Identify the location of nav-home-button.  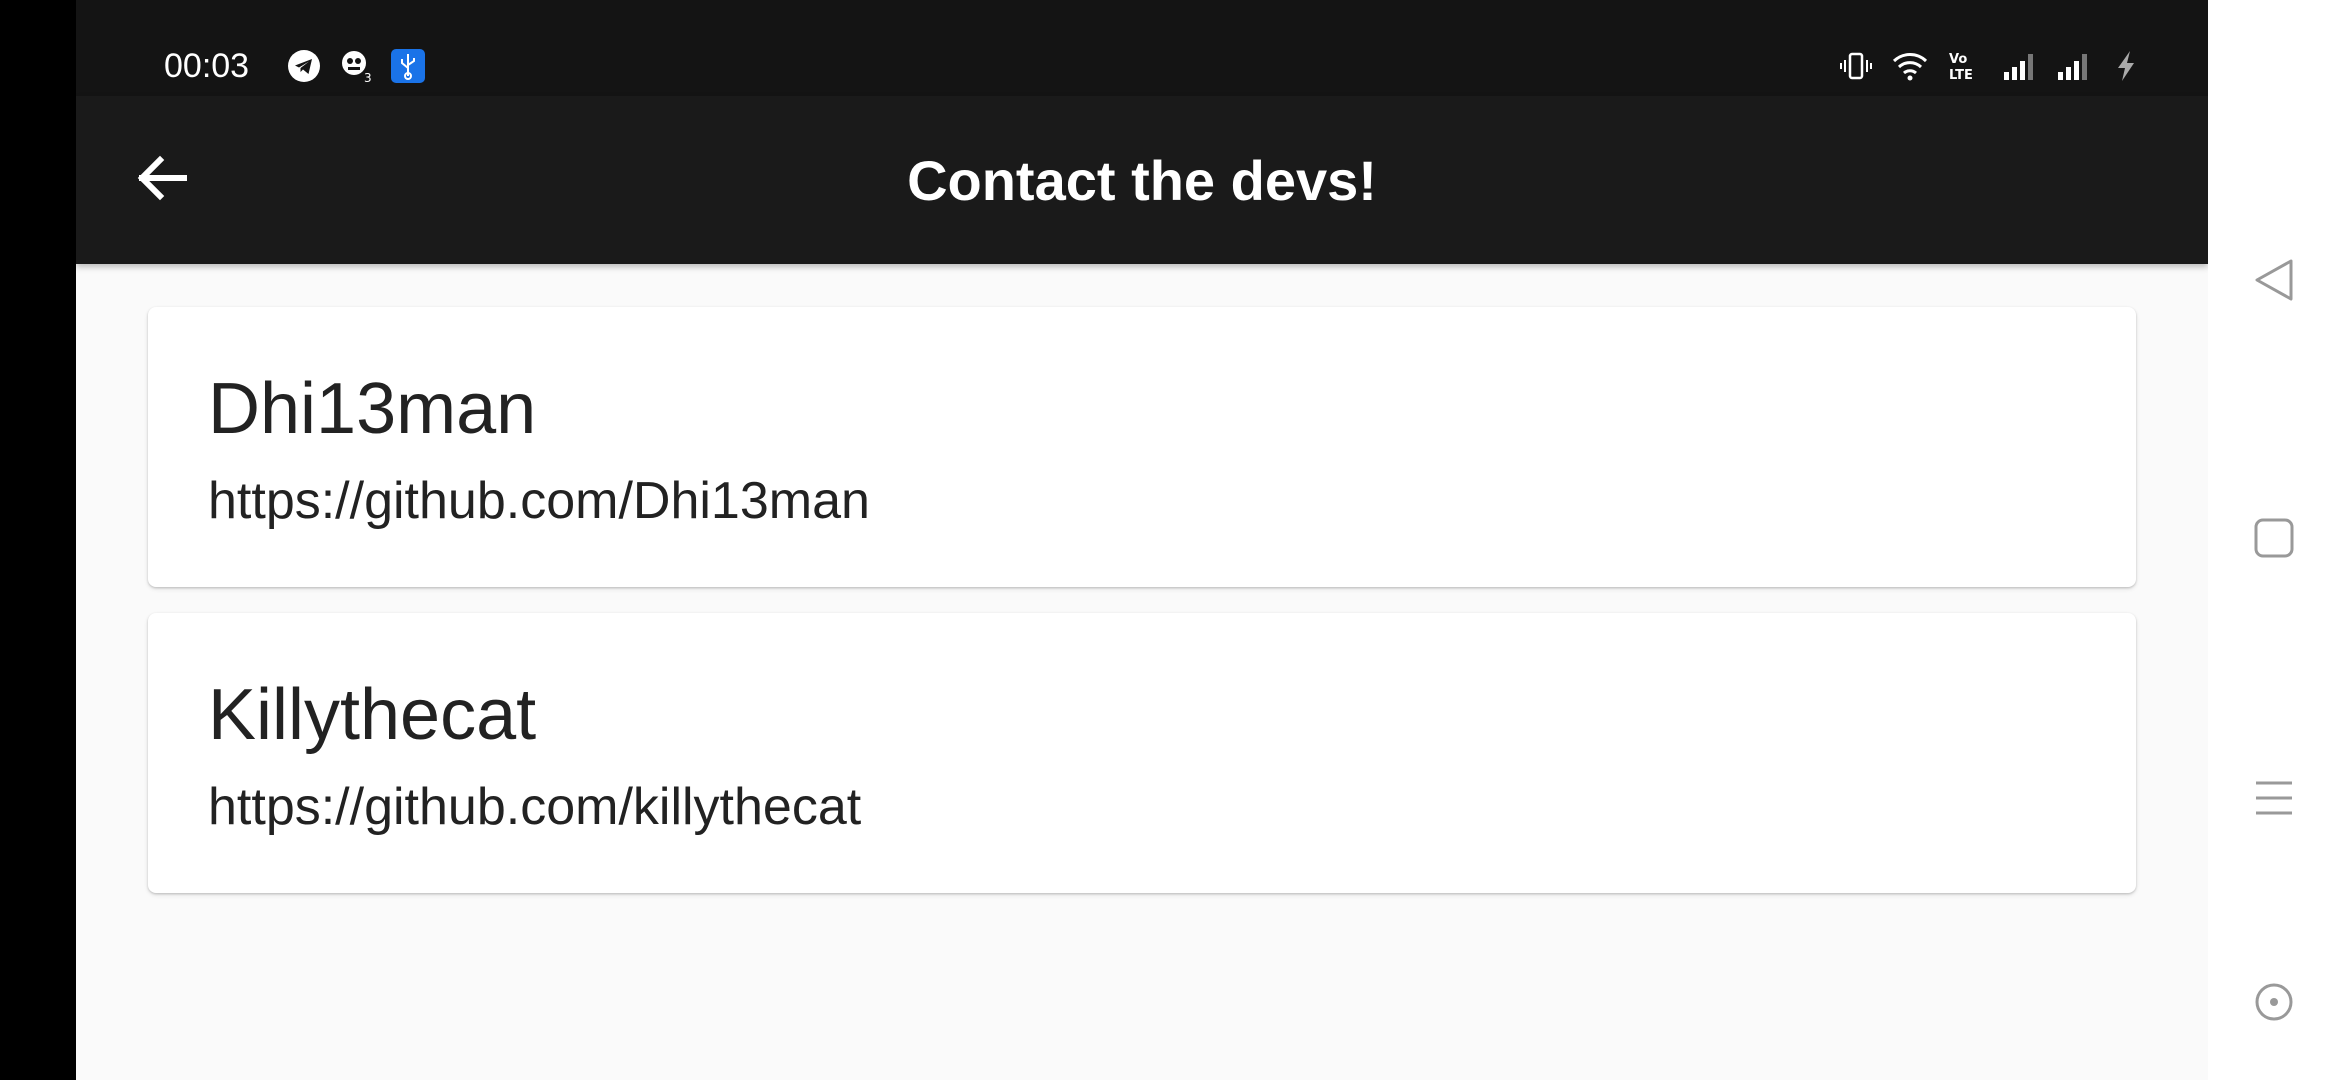
(2274, 540).